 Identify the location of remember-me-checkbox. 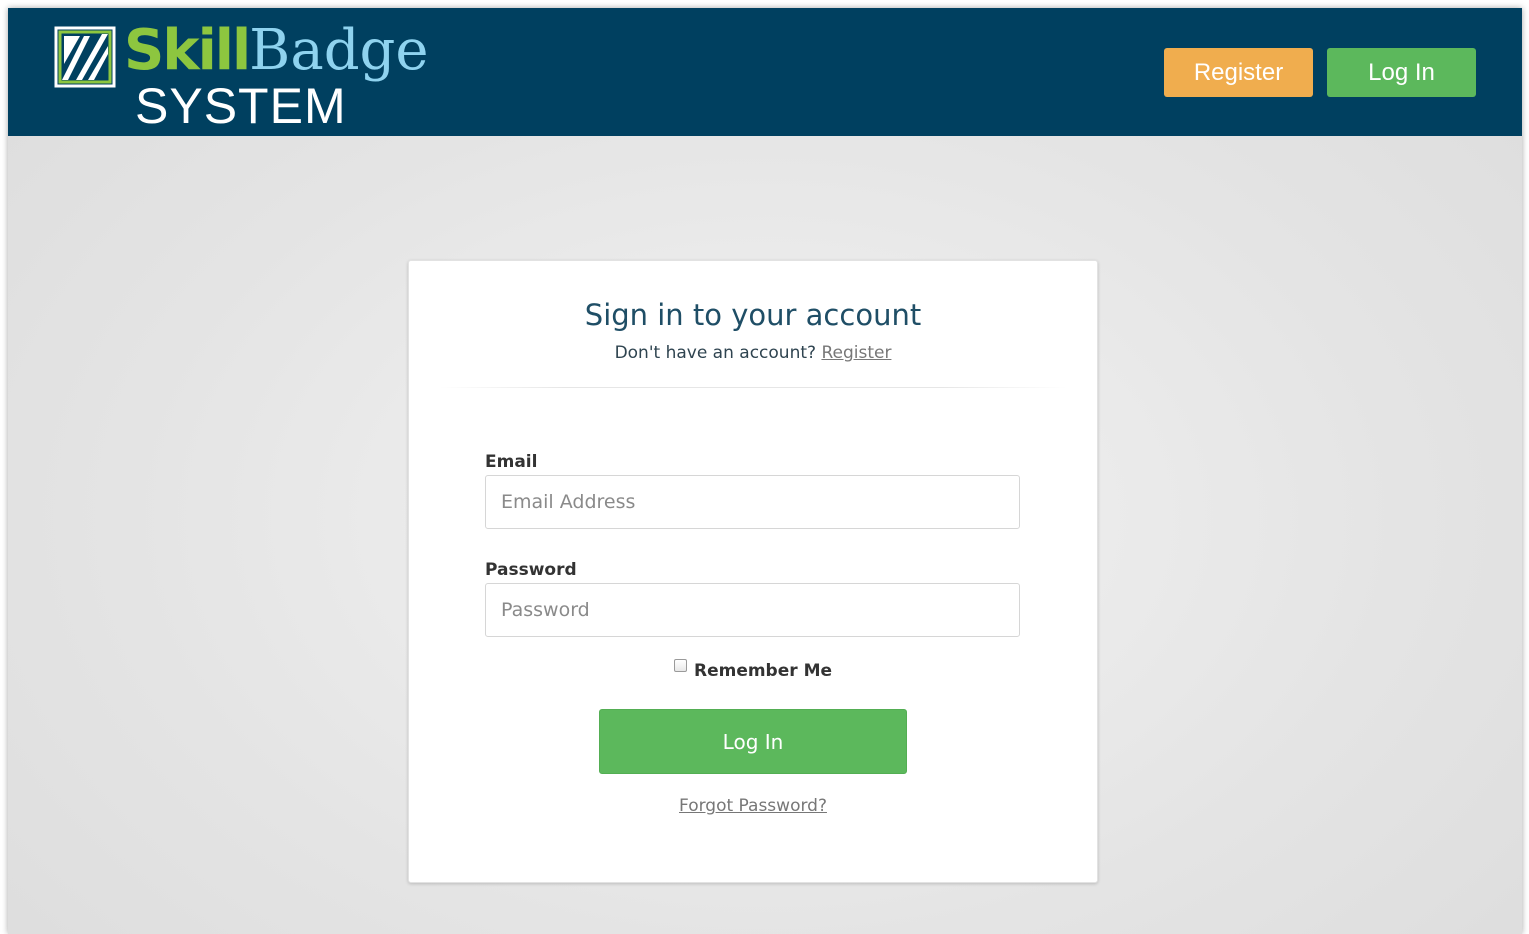
(680, 665).